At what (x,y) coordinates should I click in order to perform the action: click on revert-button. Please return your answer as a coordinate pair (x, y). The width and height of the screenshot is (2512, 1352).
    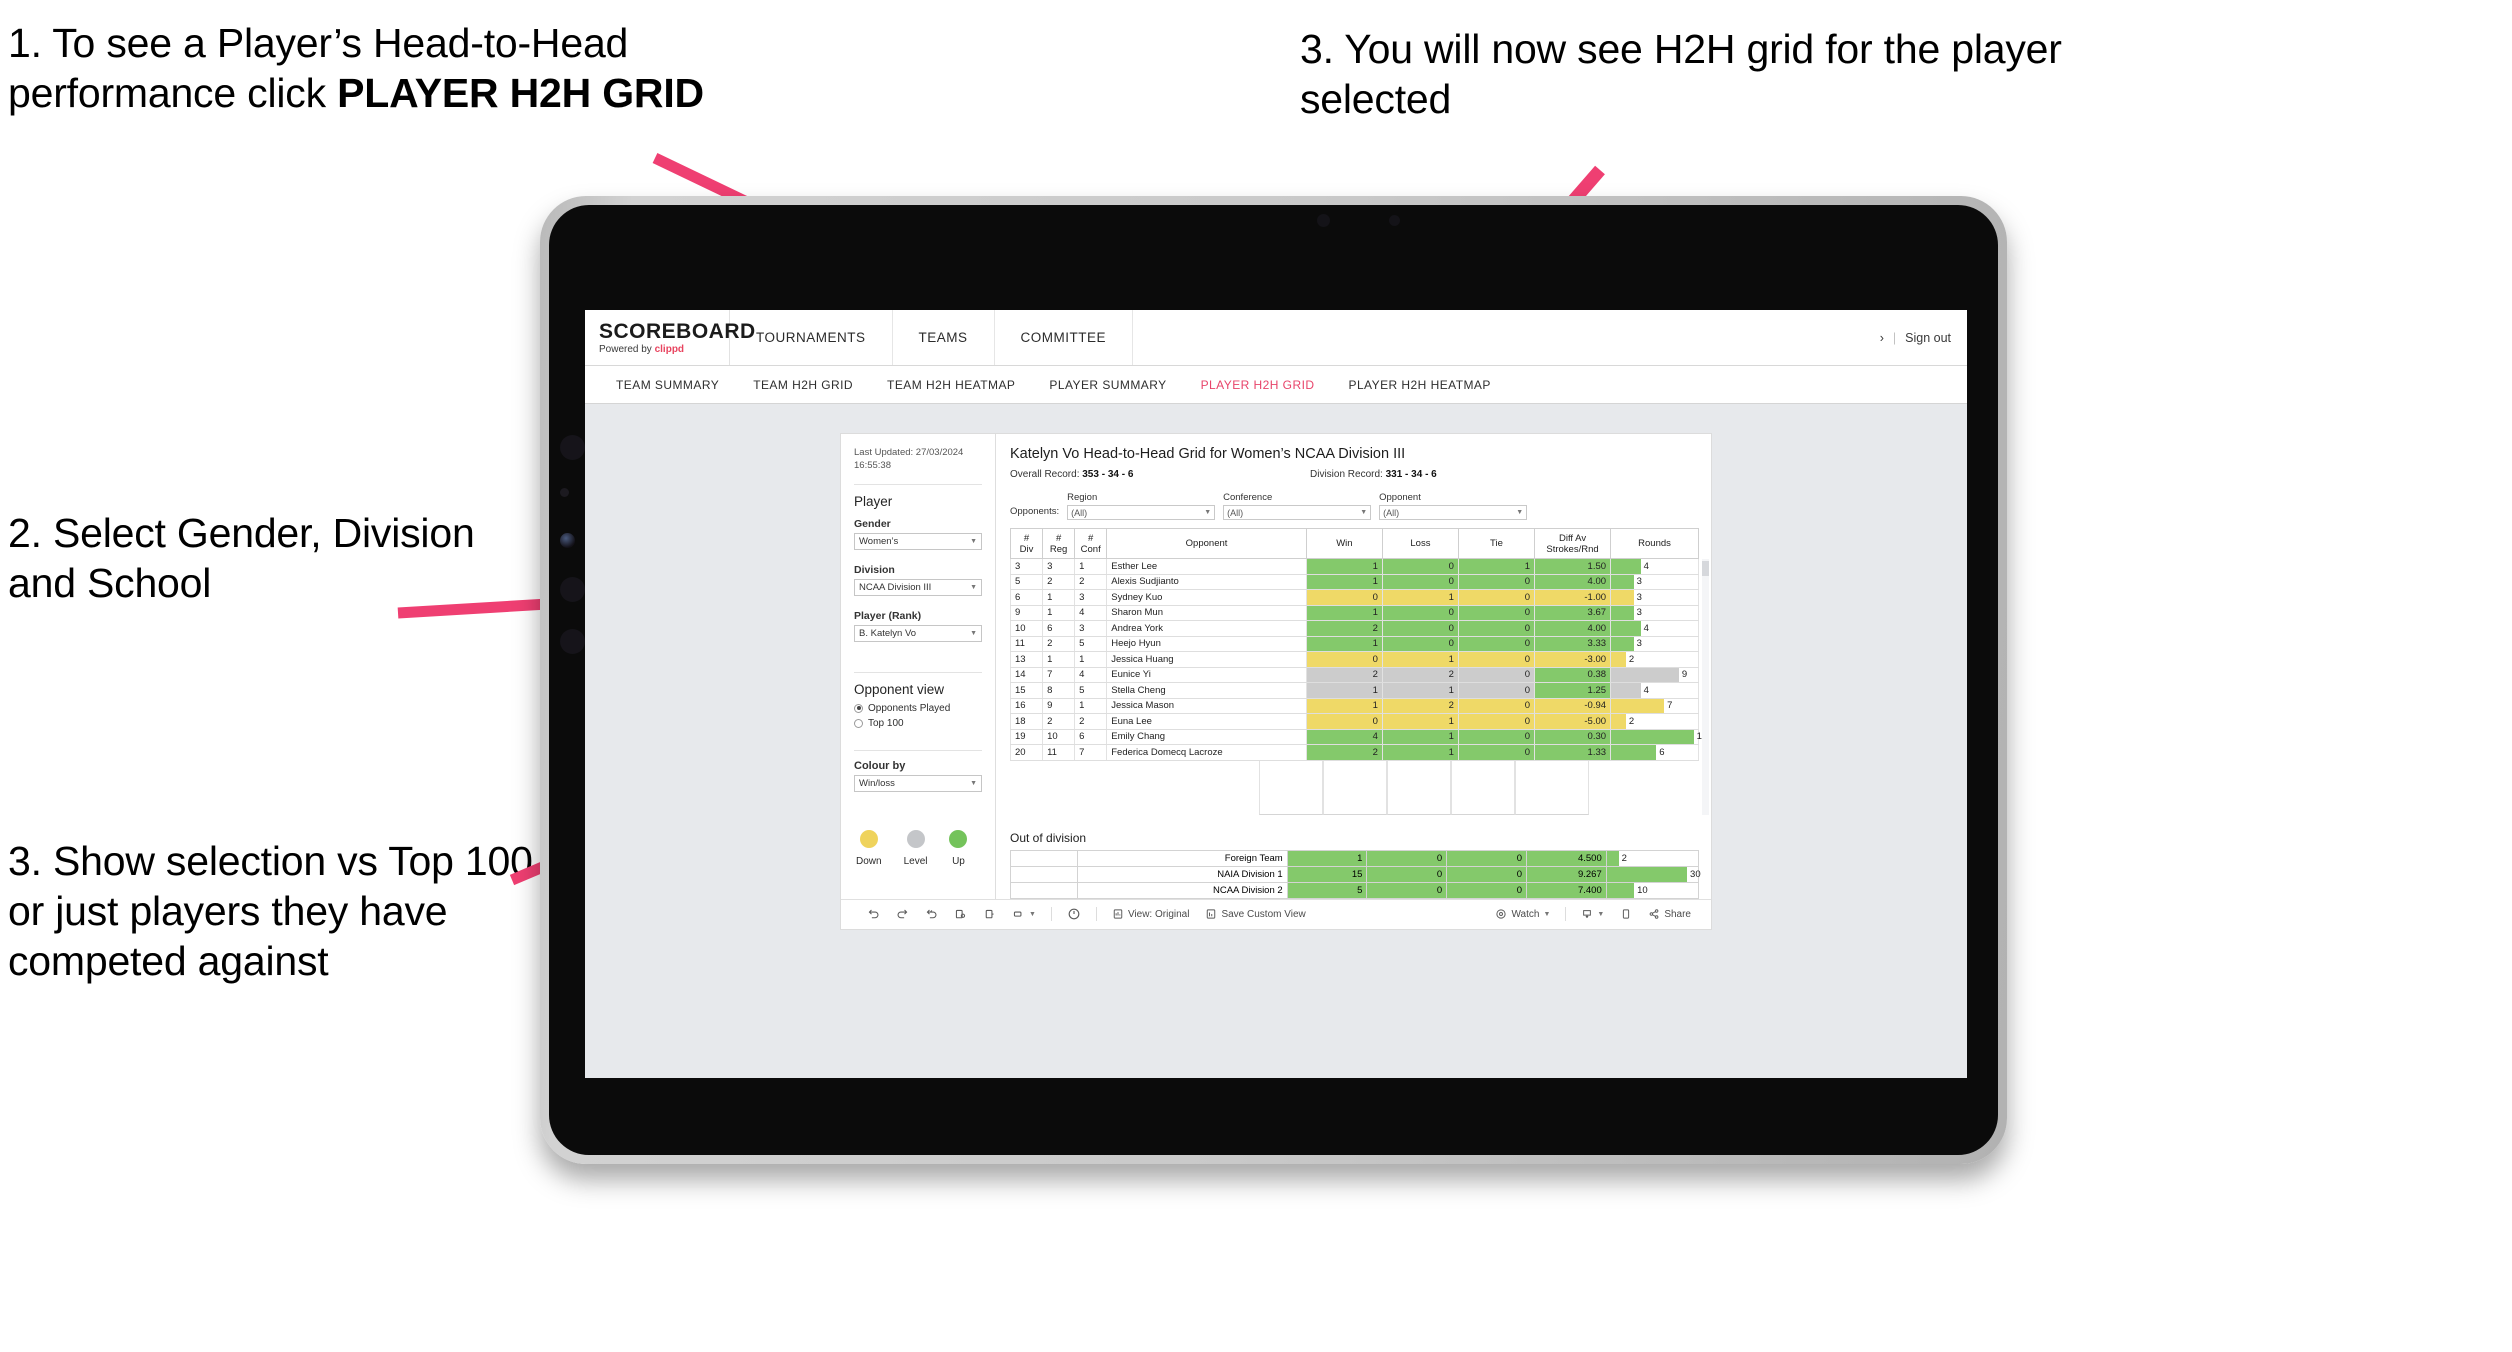
    Looking at the image, I should click on (931, 914).